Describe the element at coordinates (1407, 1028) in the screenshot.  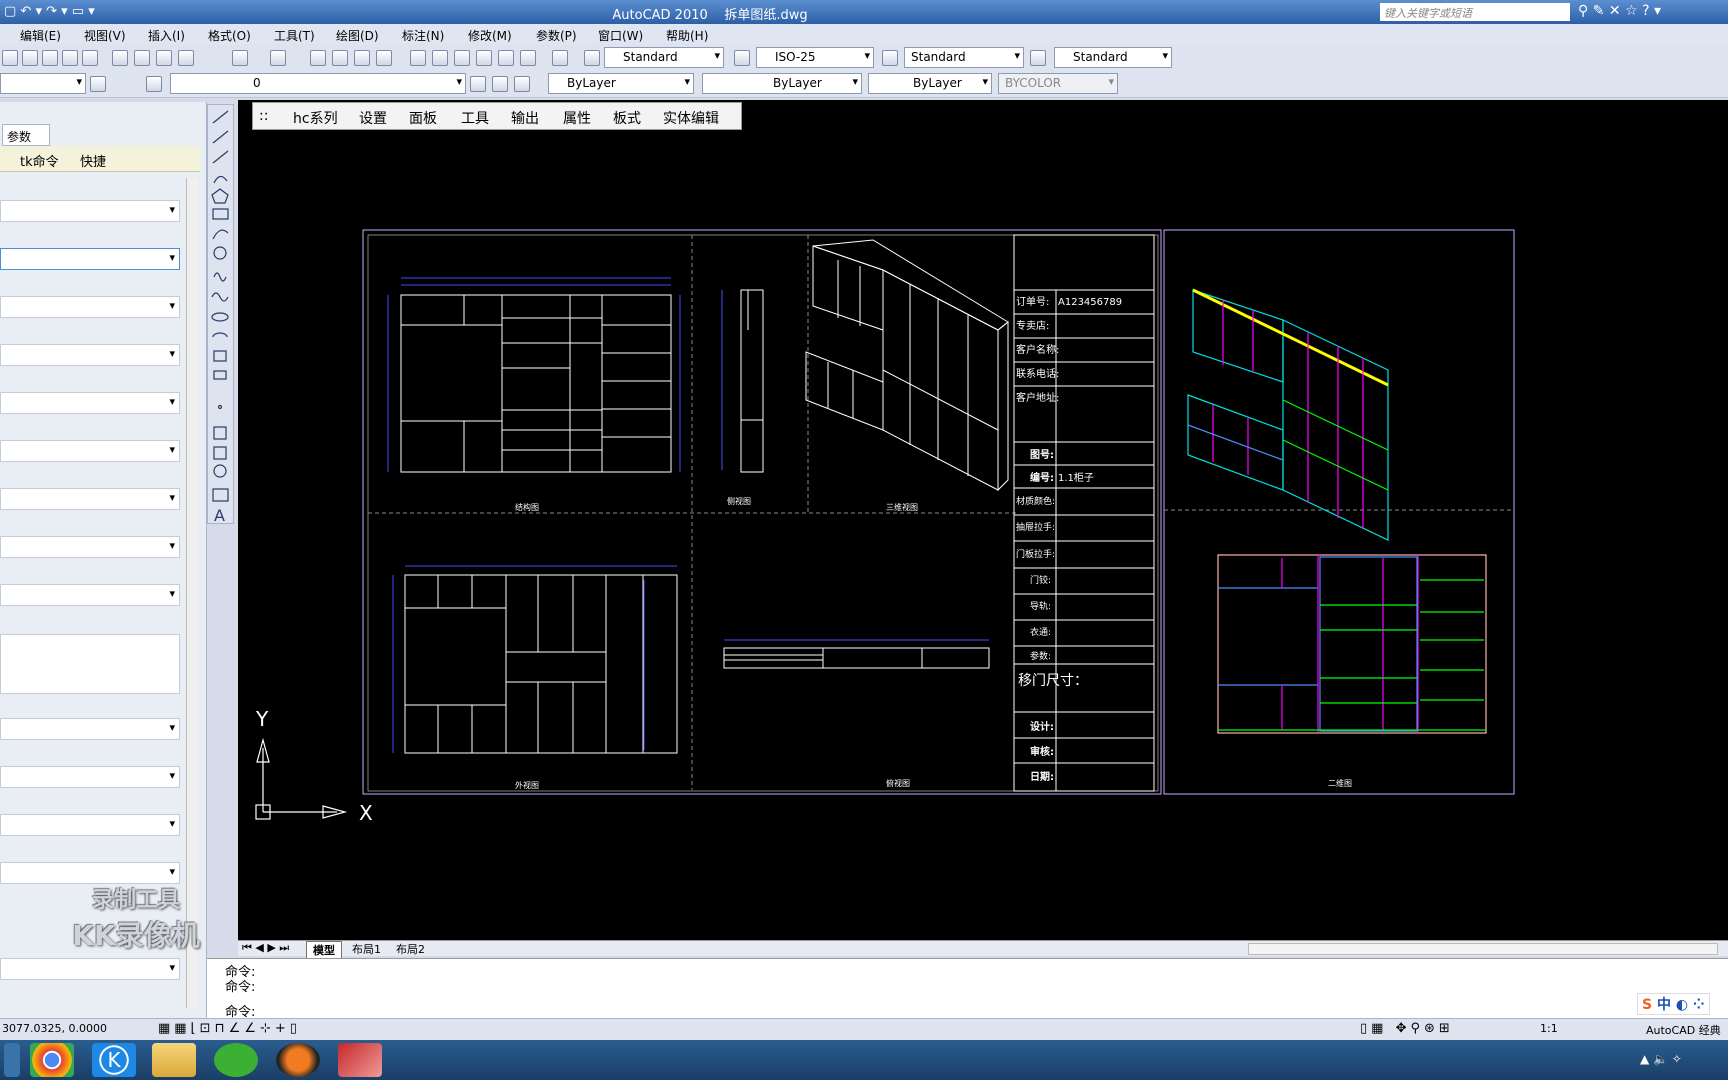
I see `nav-tools: ▯▦ ✥⚲⊛⊞` at that location.